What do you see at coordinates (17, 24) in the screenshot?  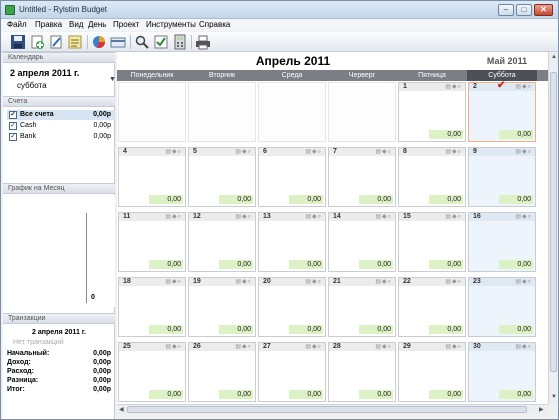 I see `menu-file: Файл` at bounding box center [17, 24].